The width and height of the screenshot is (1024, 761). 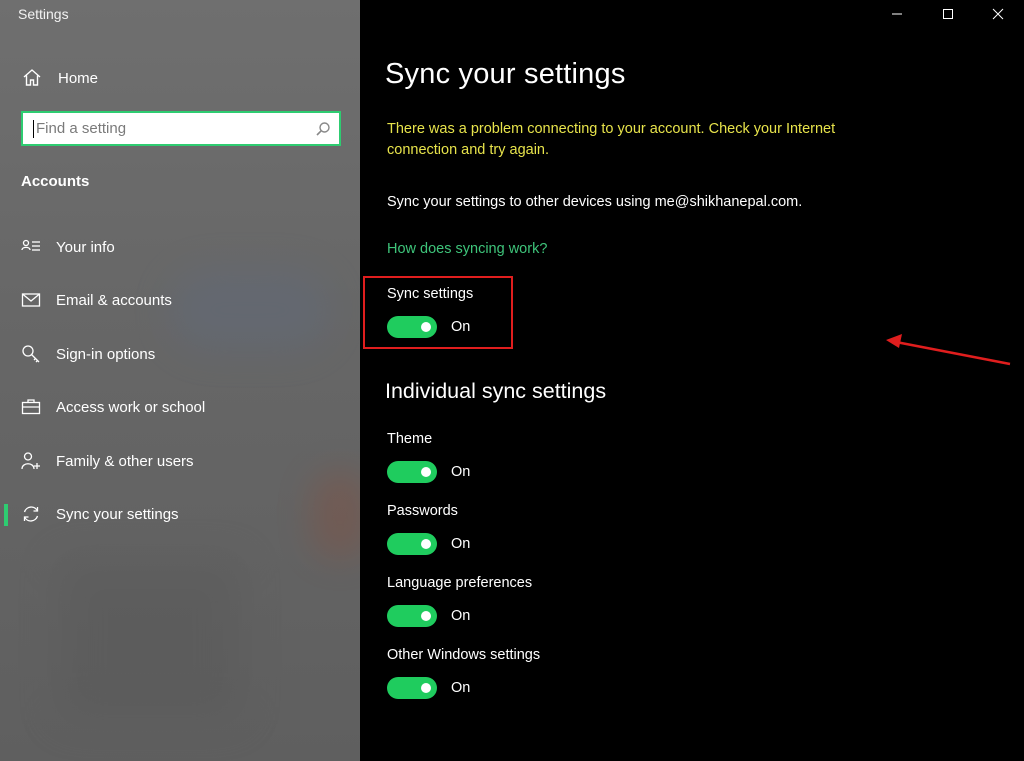 I want to click on sidebar-item-email-accounts: Email & accounts, so click(x=180, y=300).